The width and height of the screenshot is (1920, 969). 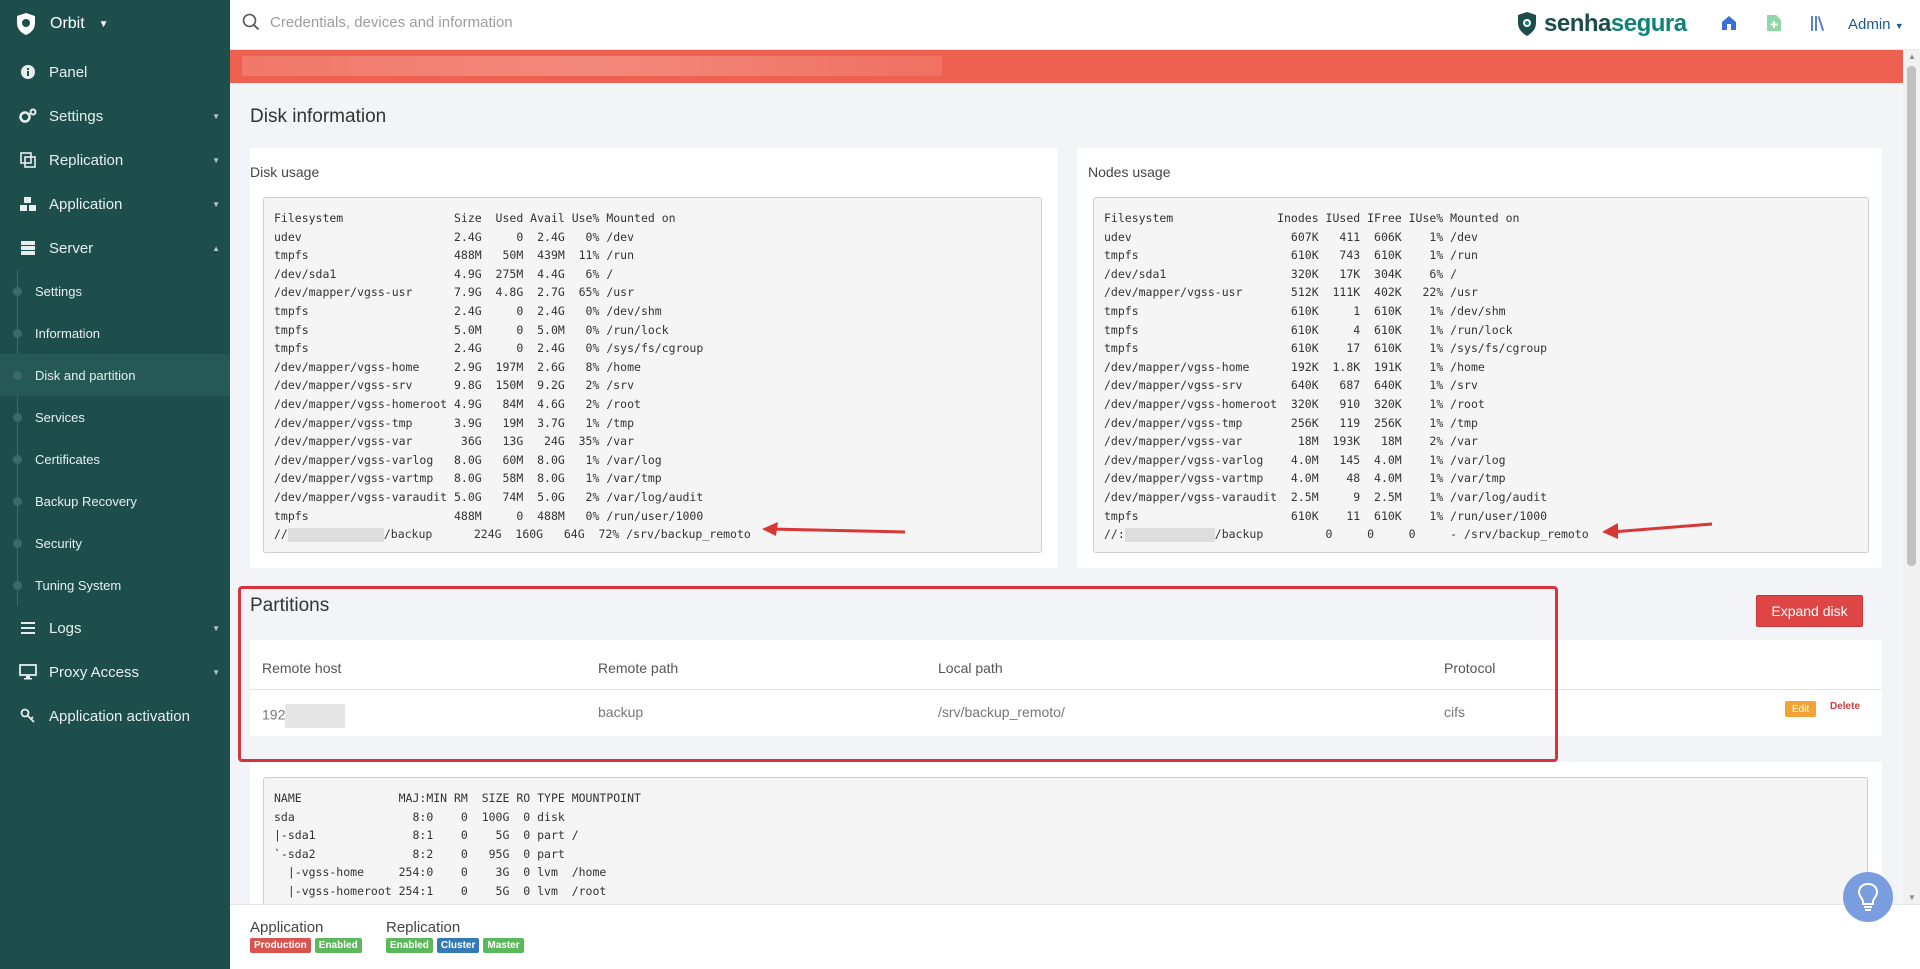 What do you see at coordinates (1291, 236) in the screenshot?
I see `nodes-usage-line: udev 607K 411 606K 1% /dev` at bounding box center [1291, 236].